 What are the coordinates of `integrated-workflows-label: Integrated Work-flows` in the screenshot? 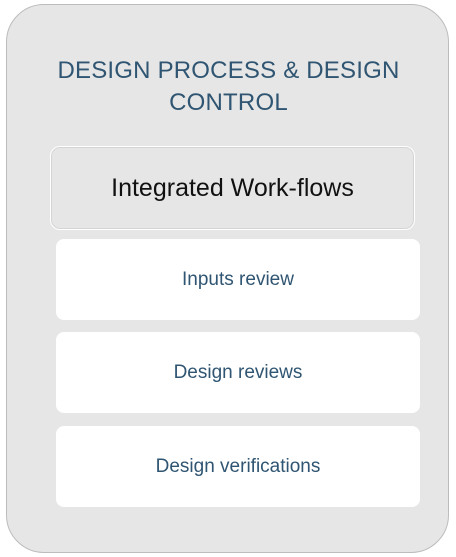 It's located at (232, 187).